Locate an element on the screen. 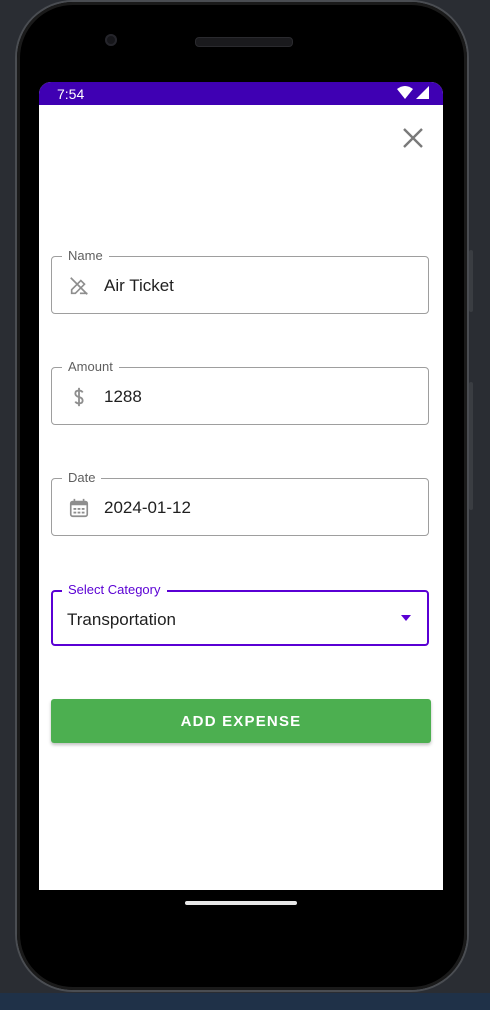  name-field: Name Air Ticket is located at coordinates (240, 281).